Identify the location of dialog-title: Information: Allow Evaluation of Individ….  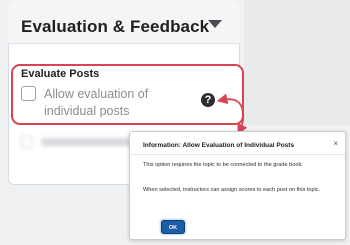
(219, 145).